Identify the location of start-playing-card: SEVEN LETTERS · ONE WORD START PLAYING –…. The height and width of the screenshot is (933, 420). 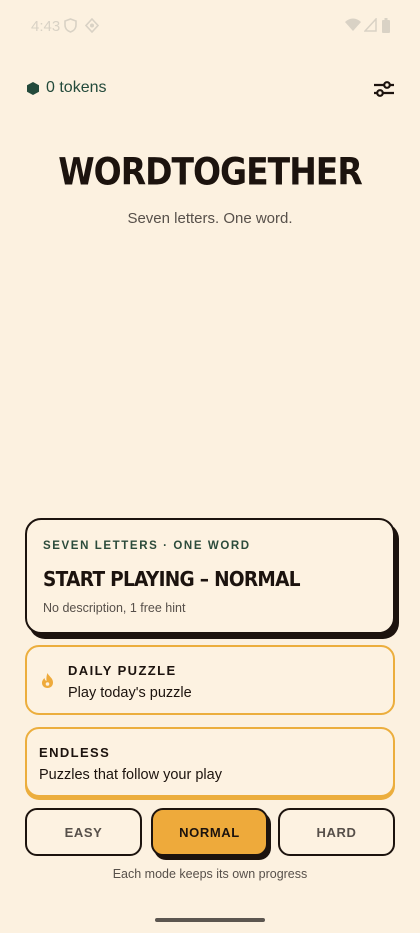
(210, 576).